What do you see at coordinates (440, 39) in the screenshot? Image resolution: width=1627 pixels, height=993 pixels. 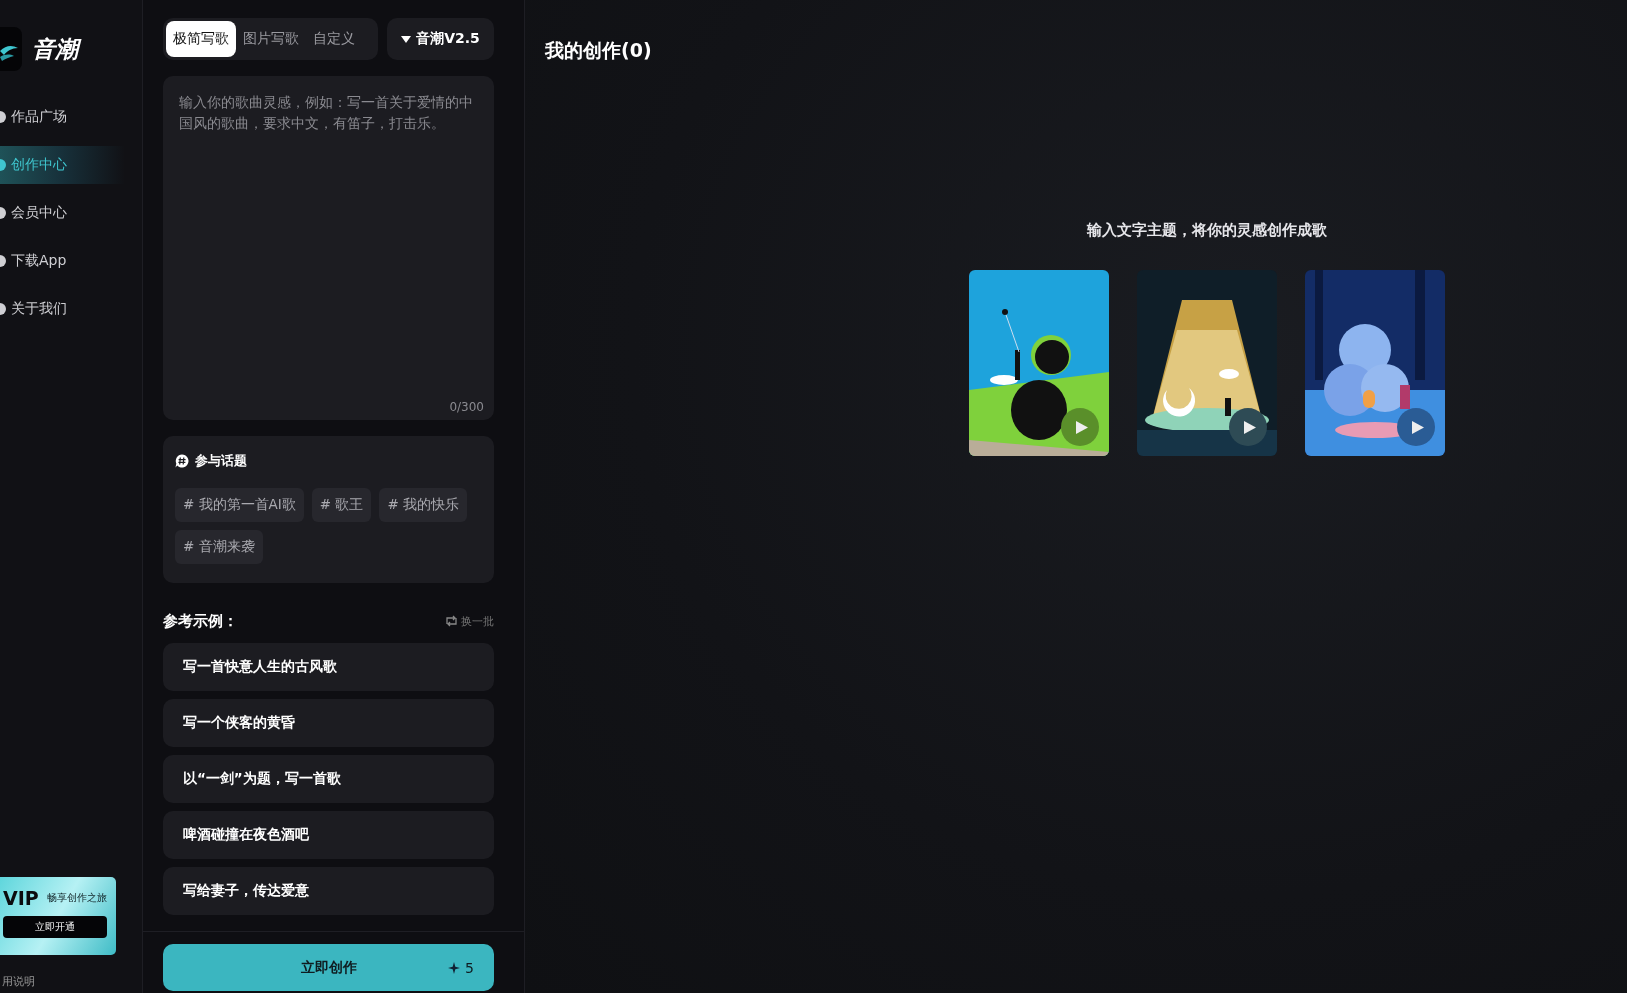 I see `model-dropdown: 音潮V2.5` at bounding box center [440, 39].